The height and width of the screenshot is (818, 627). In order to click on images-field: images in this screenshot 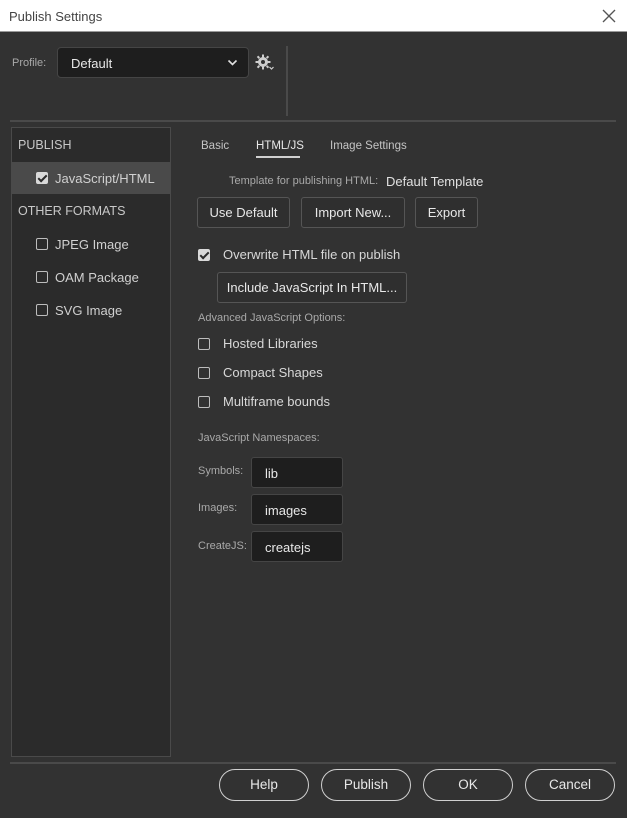, I will do `click(297, 509)`.